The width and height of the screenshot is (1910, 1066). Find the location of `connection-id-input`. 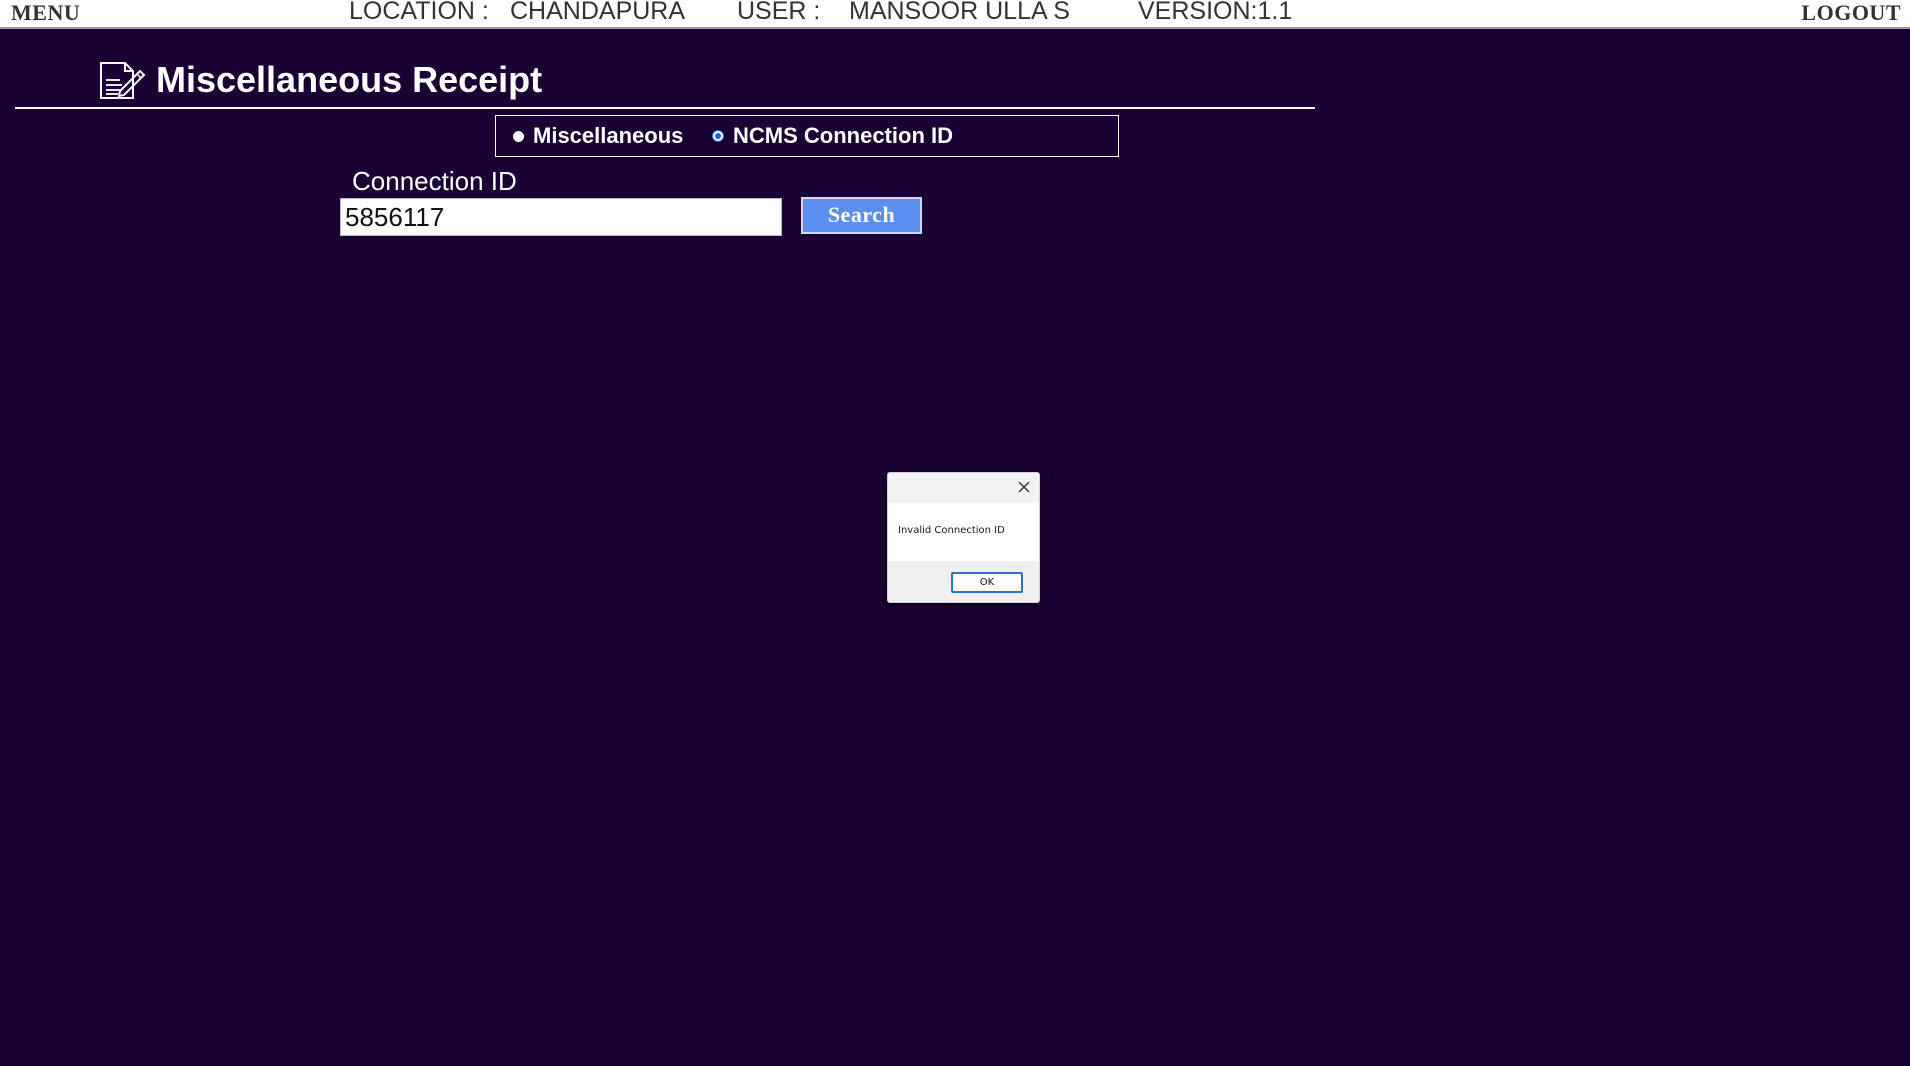

connection-id-input is located at coordinates (561, 217).